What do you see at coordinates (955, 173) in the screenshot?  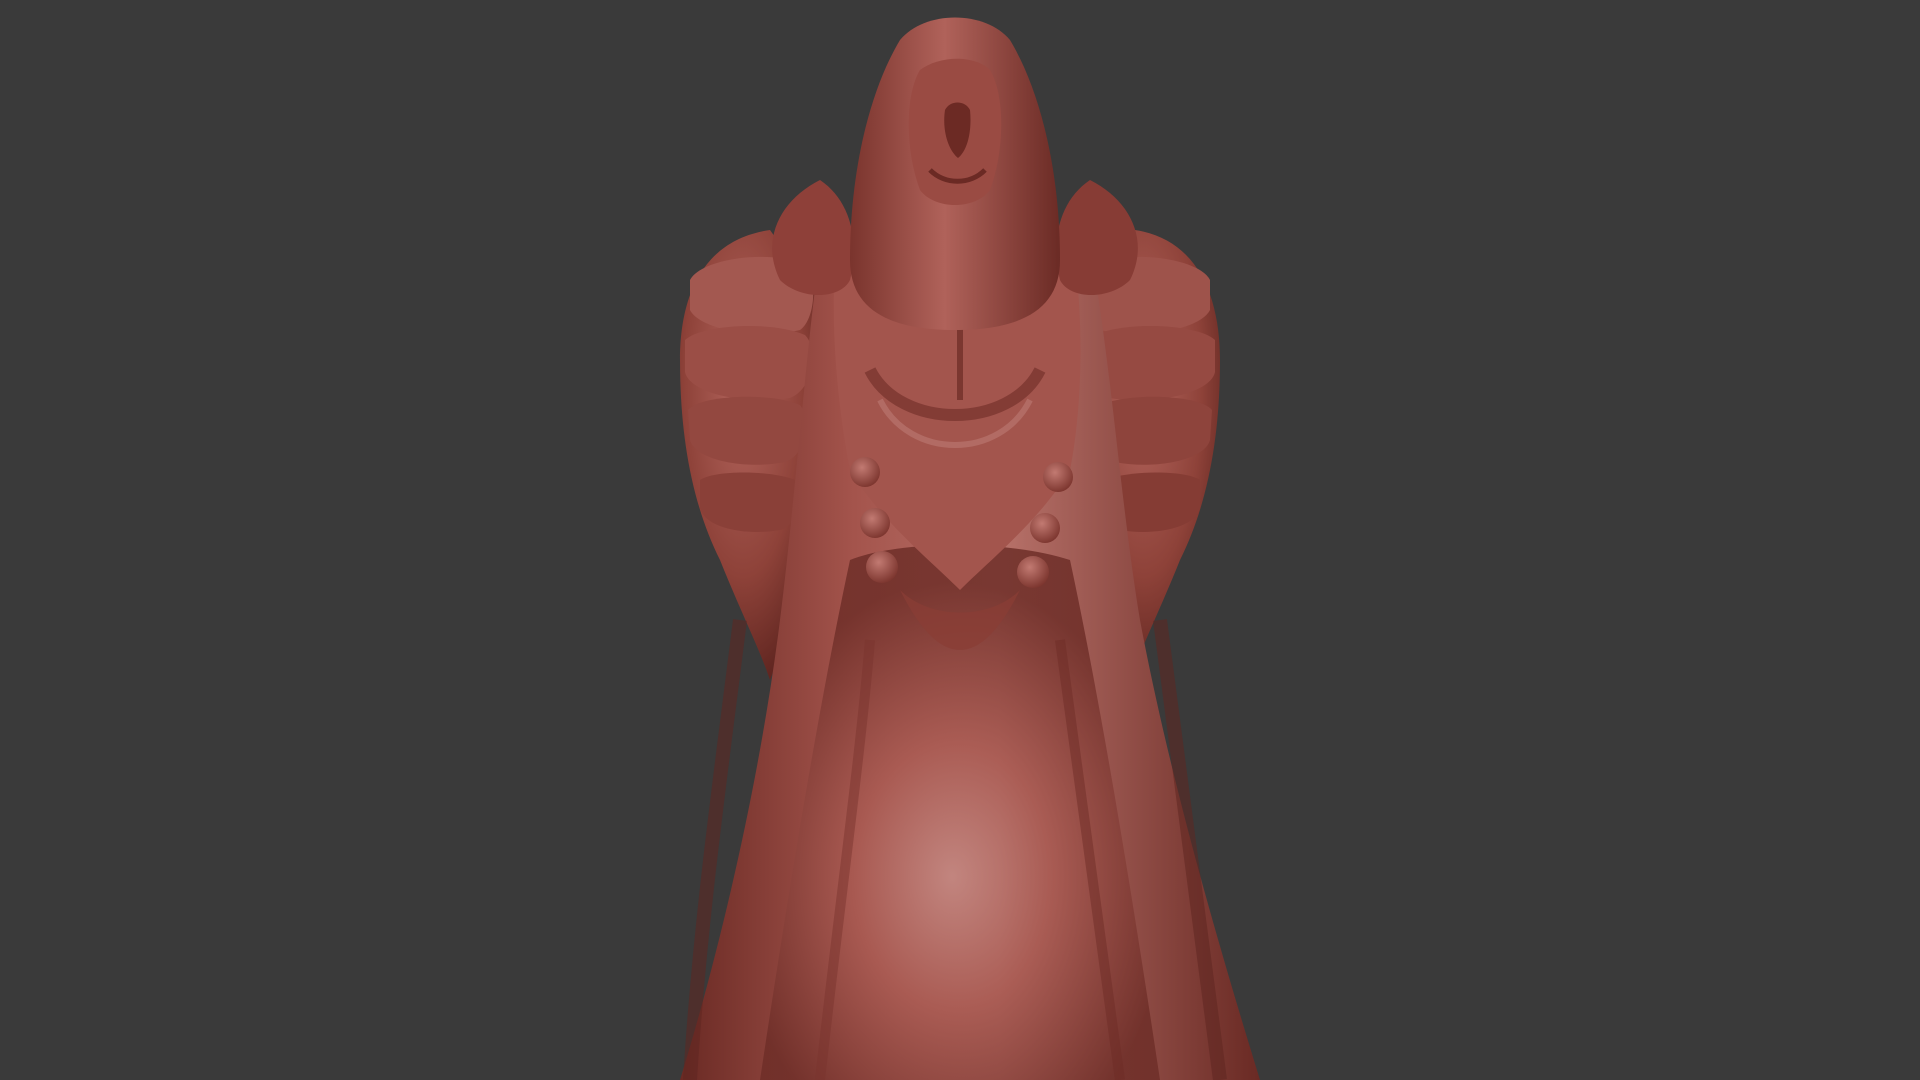 I see `hooded-head` at bounding box center [955, 173].